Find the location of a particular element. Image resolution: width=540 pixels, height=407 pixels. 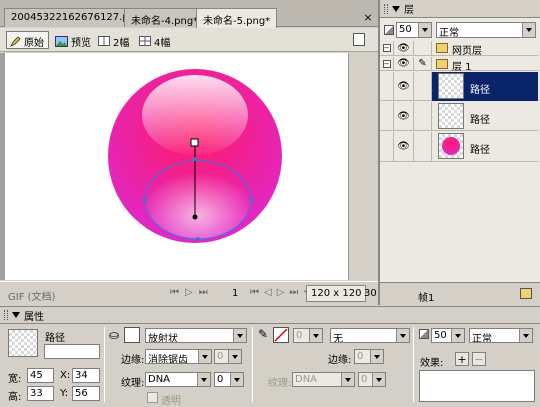

height-label: 高: is located at coordinates (15, 397).